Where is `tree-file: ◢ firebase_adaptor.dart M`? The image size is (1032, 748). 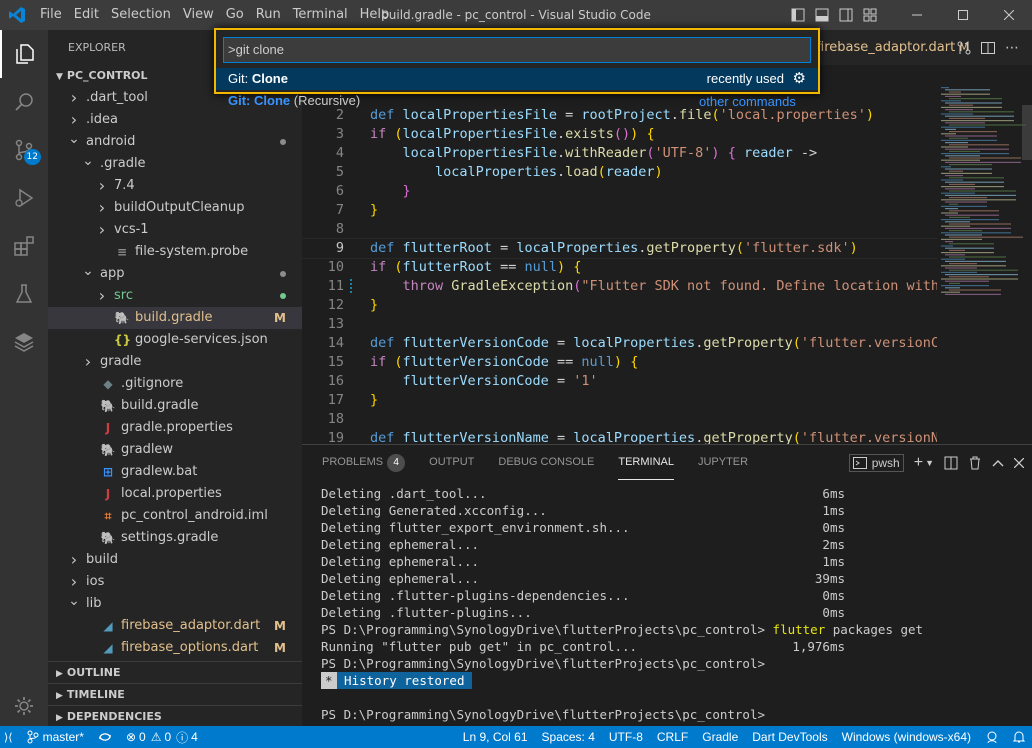
tree-file: ◢ firebase_adaptor.dart M is located at coordinates (175, 626).